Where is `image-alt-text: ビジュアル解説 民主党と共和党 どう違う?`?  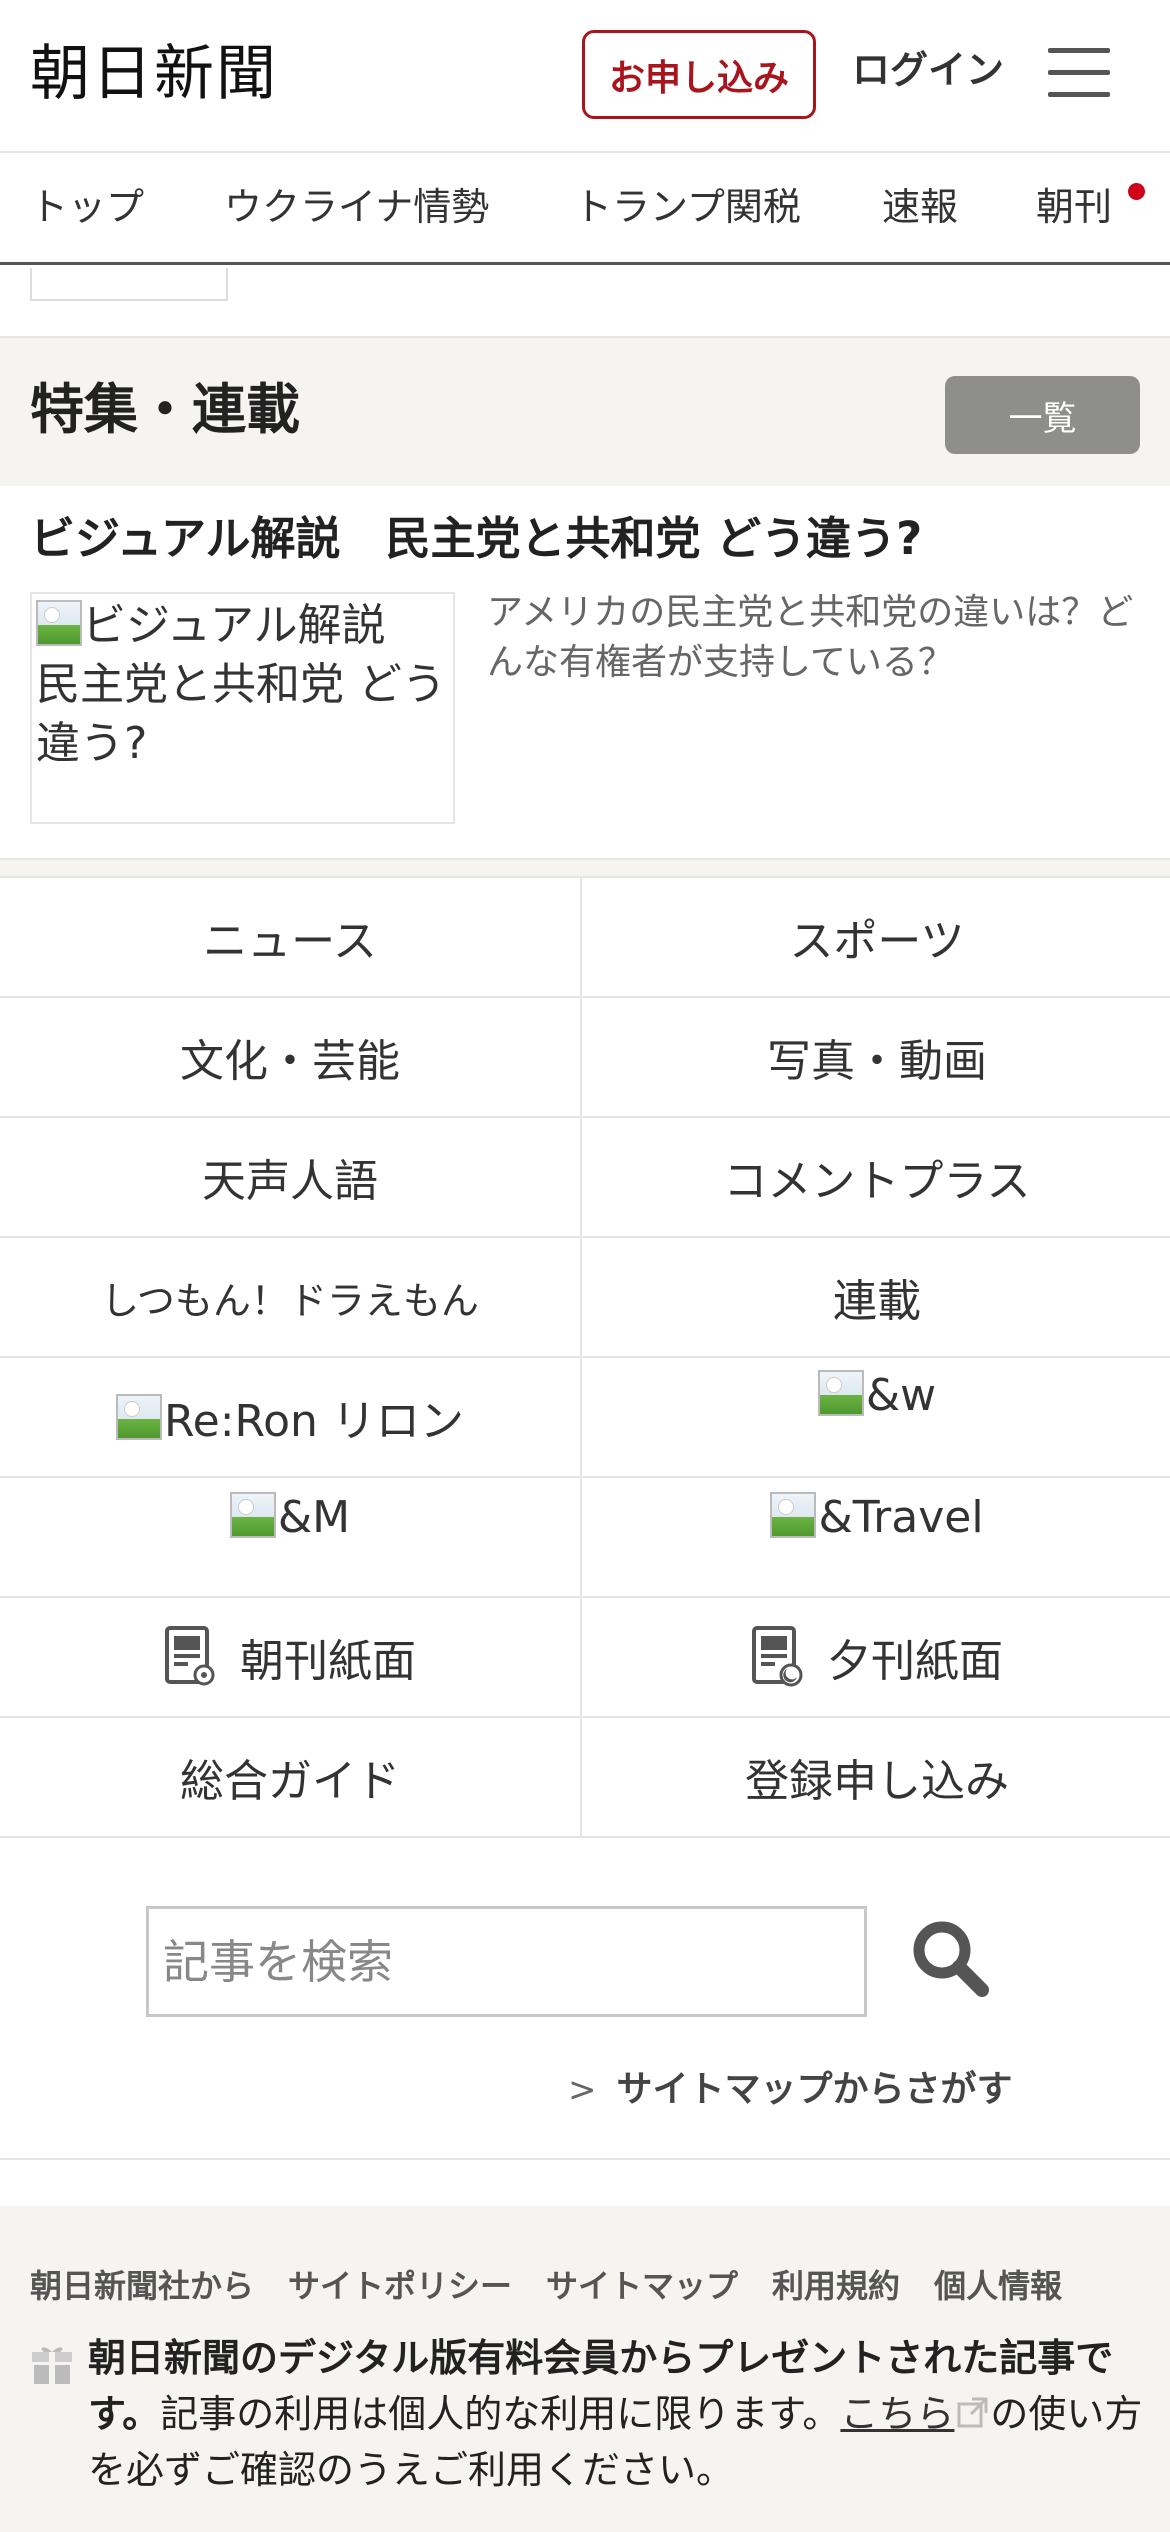 image-alt-text: ビジュアル解説 民主党と共和党 どう違う? is located at coordinates (241, 684).